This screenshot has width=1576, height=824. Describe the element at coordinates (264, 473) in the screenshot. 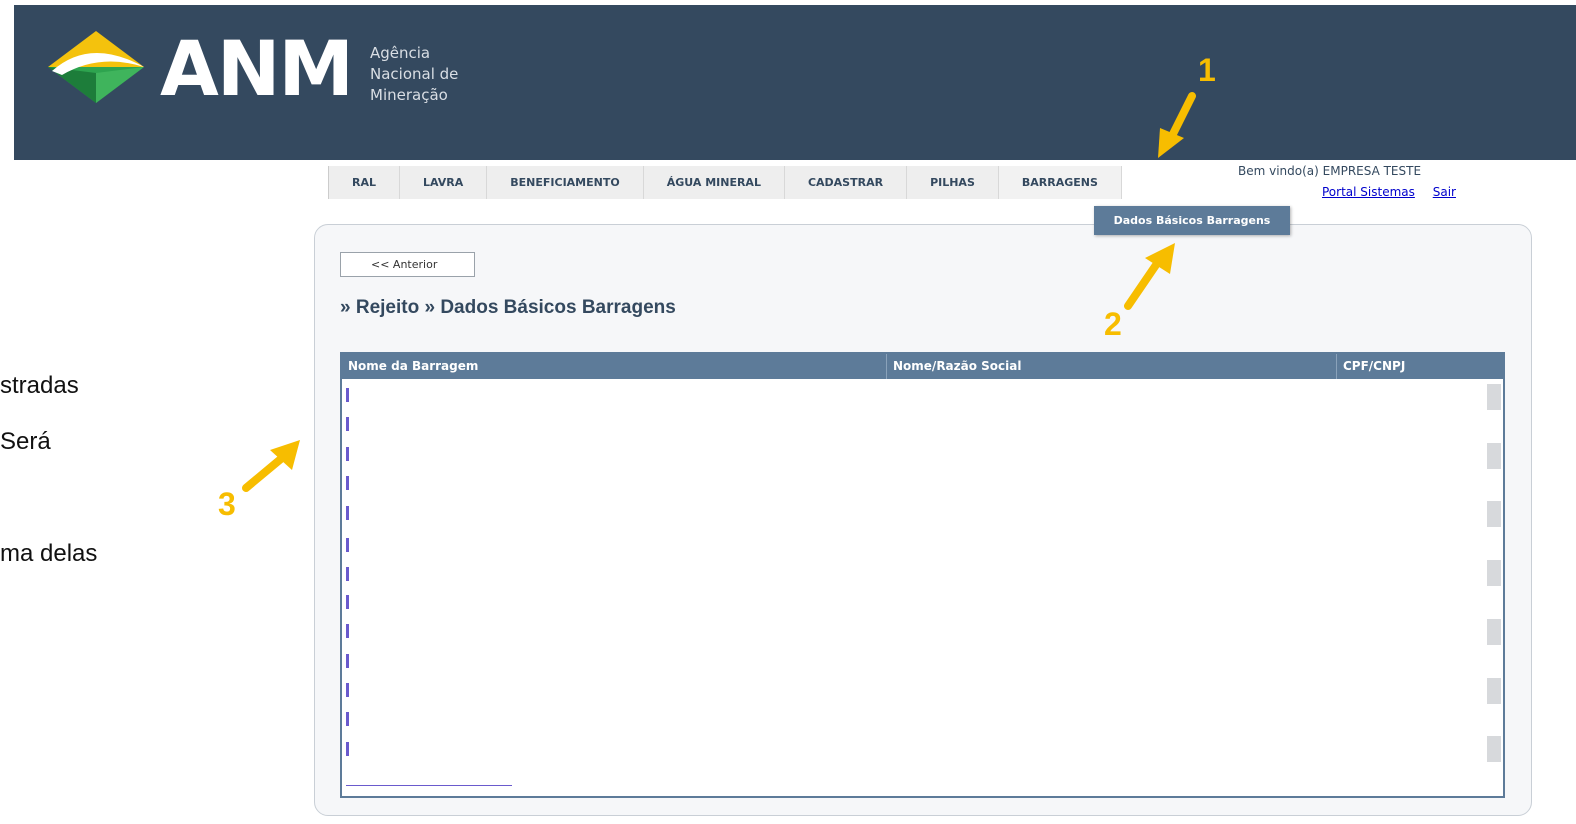

I see `arrow-3-icon` at that location.